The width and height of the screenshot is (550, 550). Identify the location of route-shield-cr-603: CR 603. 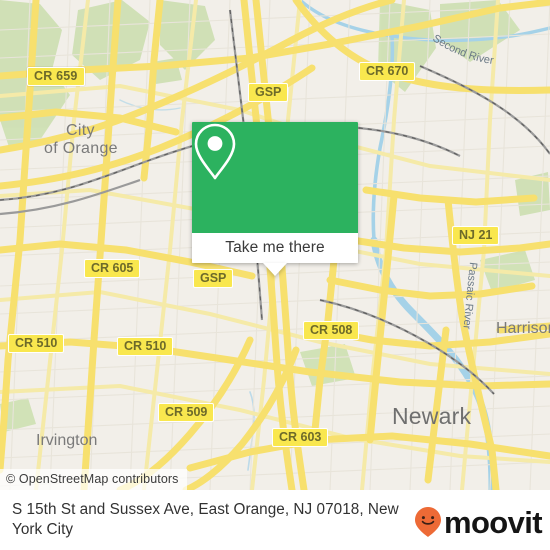
(300, 437).